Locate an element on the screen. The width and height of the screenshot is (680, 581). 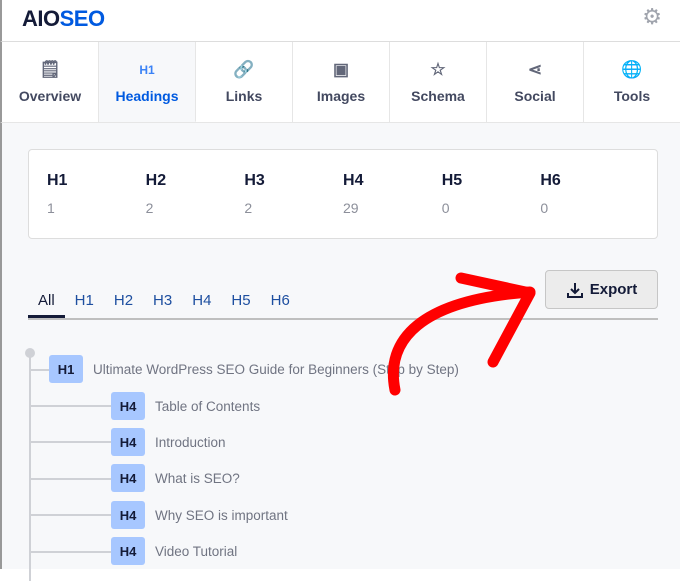
tab-images: ▣ Images is located at coordinates (341, 82).